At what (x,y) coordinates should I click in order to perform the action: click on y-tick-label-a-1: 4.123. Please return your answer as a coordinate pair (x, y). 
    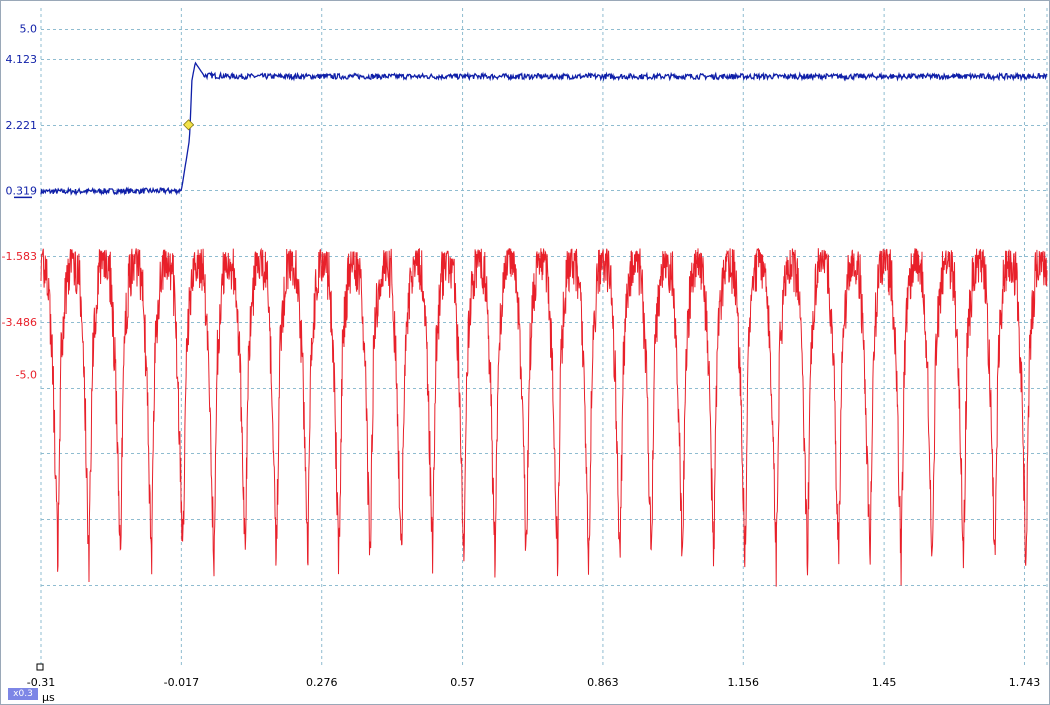
    Looking at the image, I should click on (22, 59).